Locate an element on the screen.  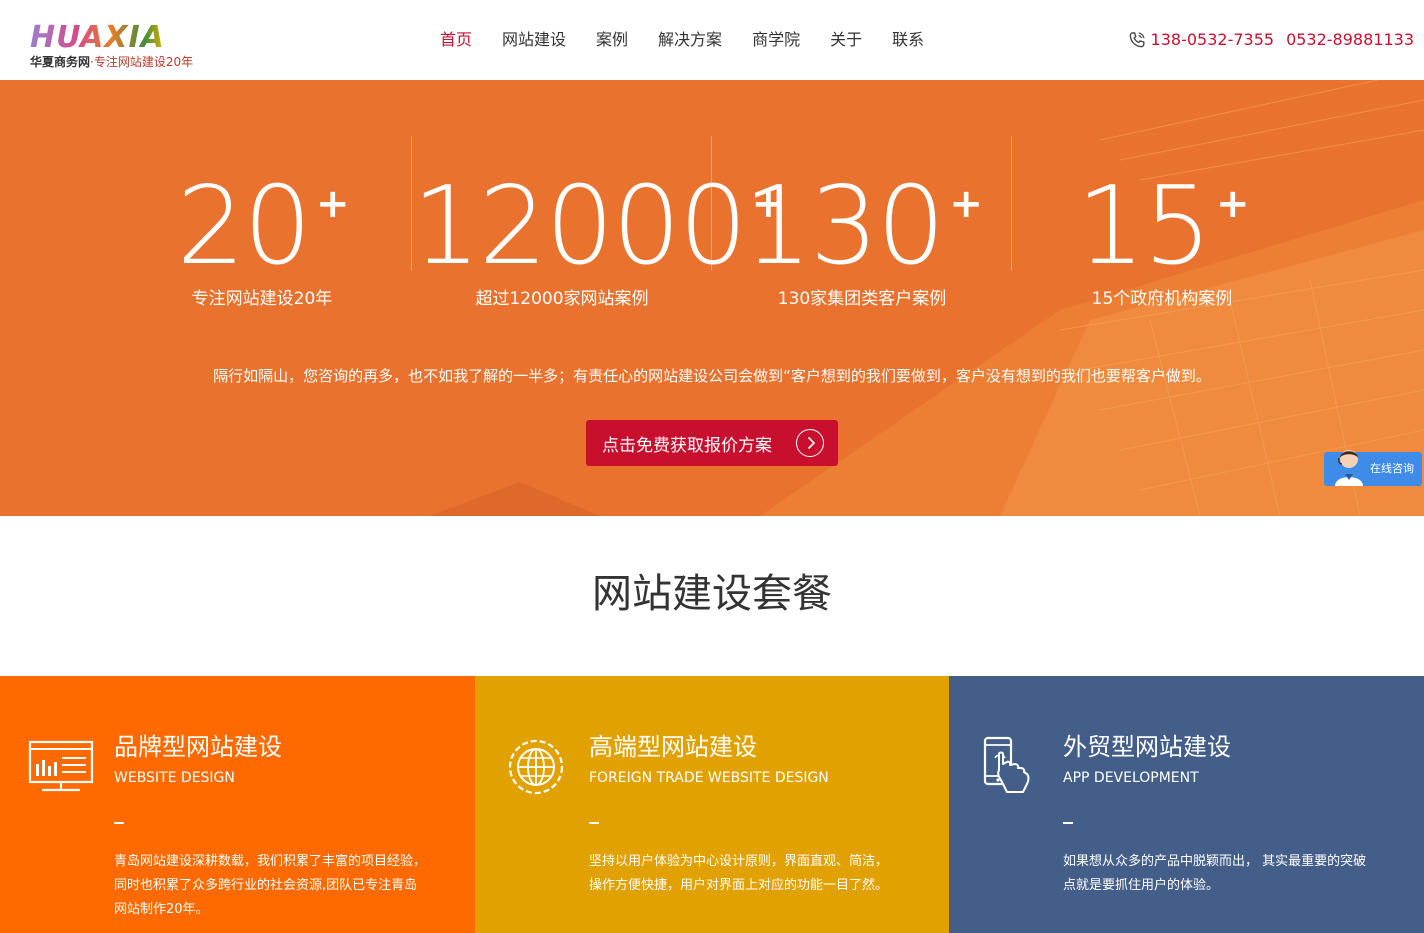
package-subtitle: WEBSITE DESIGN is located at coordinates (174, 778).